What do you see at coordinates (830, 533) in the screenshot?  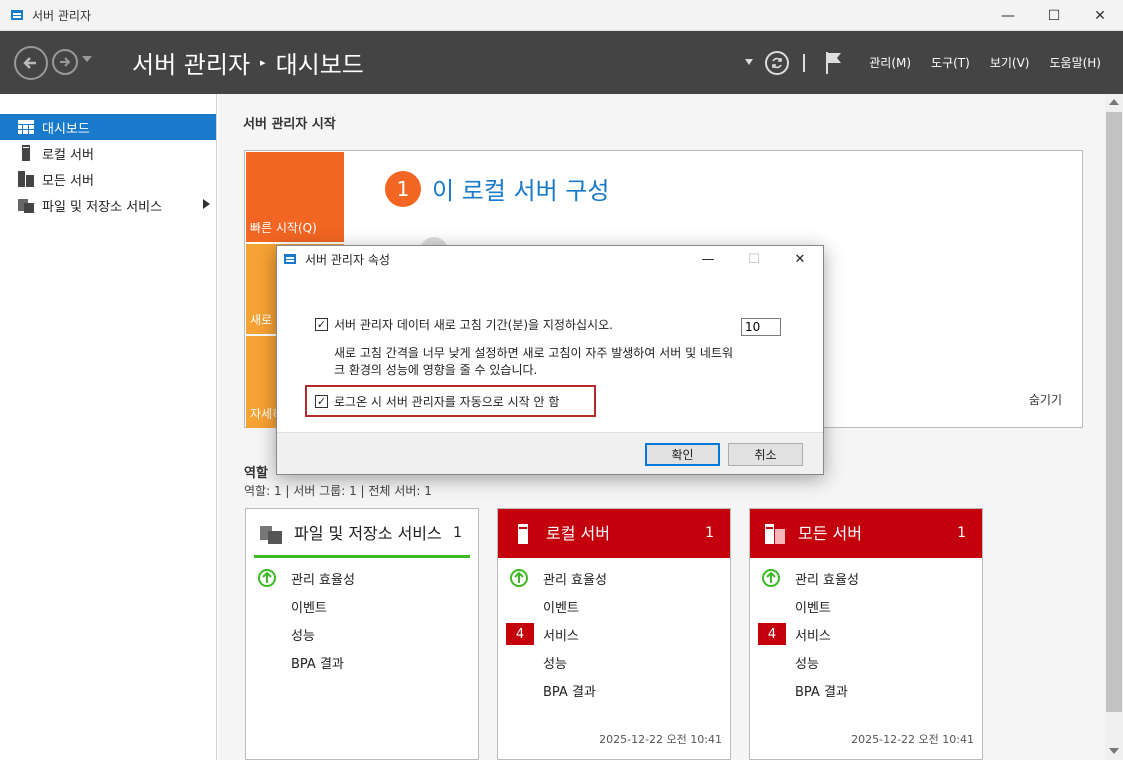 I see `card-title: 모든 서버` at bounding box center [830, 533].